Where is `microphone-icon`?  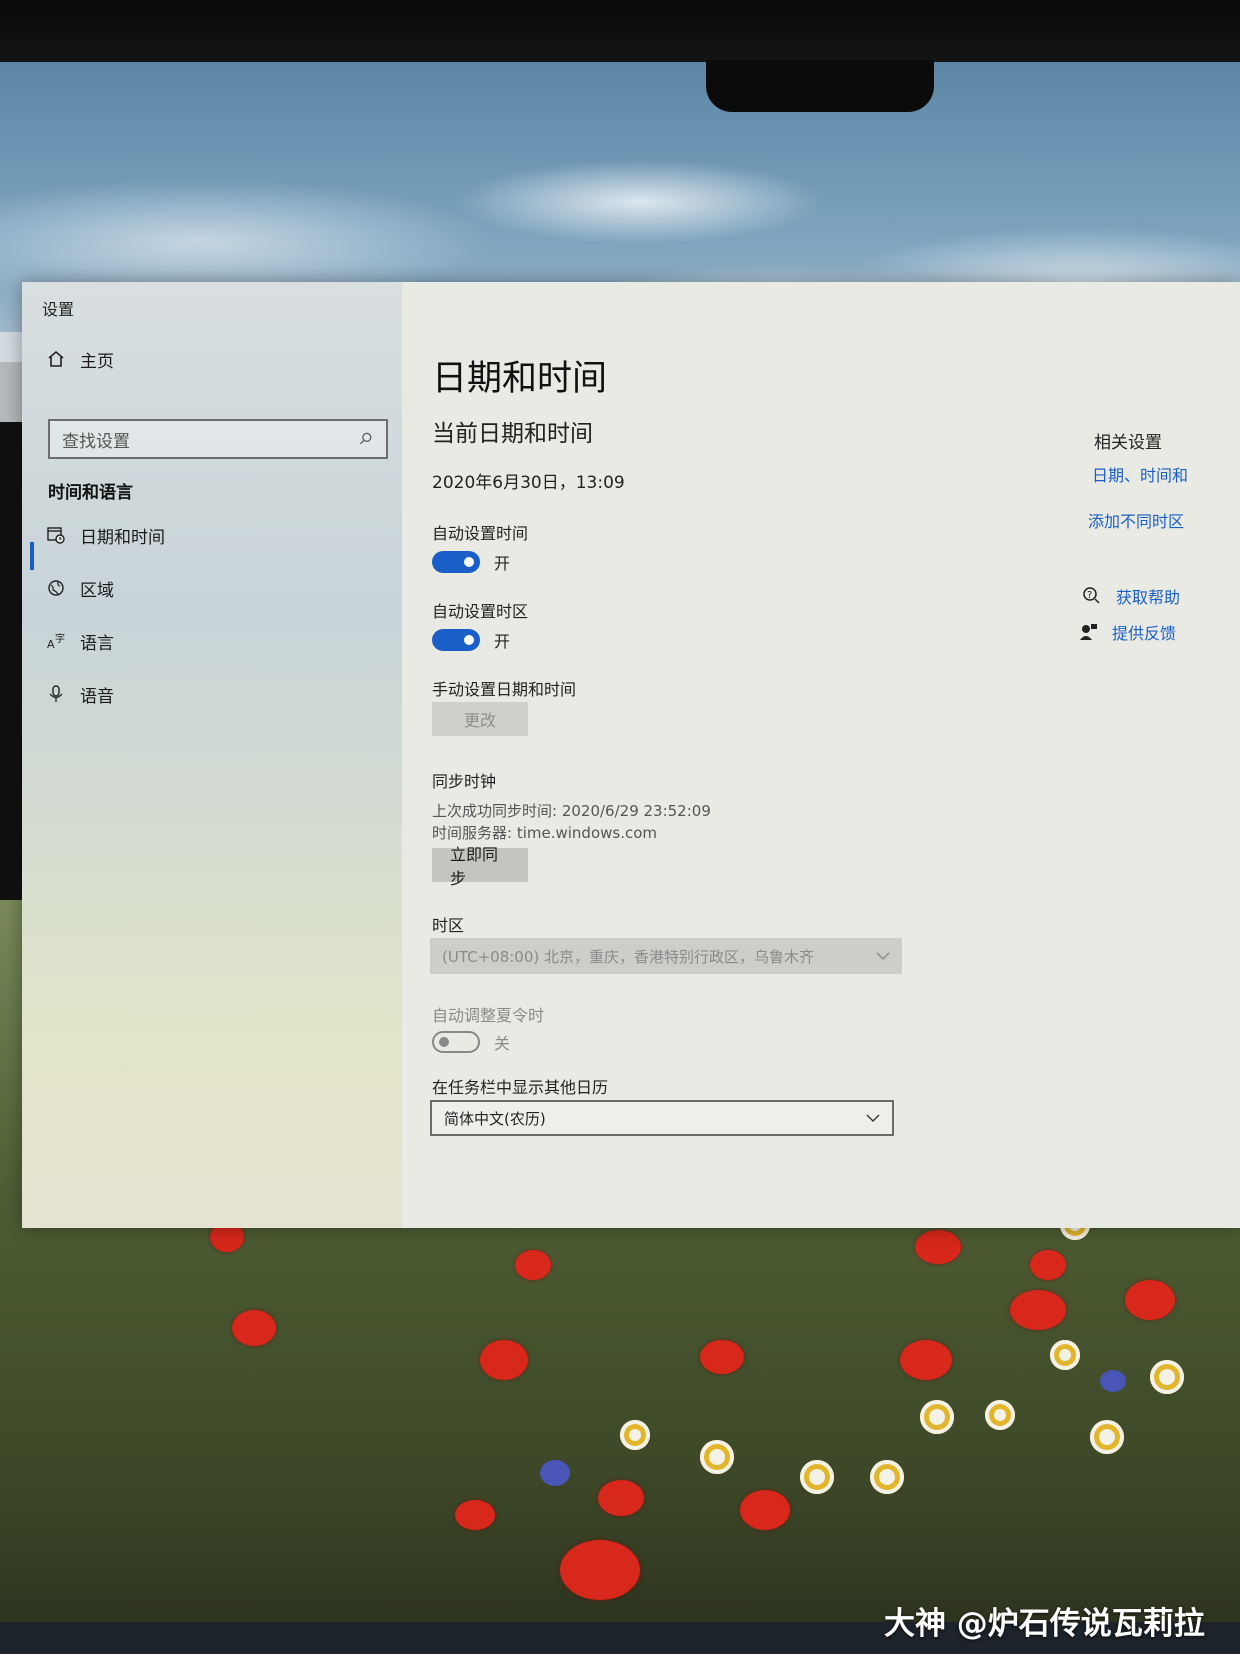 microphone-icon is located at coordinates (56, 693).